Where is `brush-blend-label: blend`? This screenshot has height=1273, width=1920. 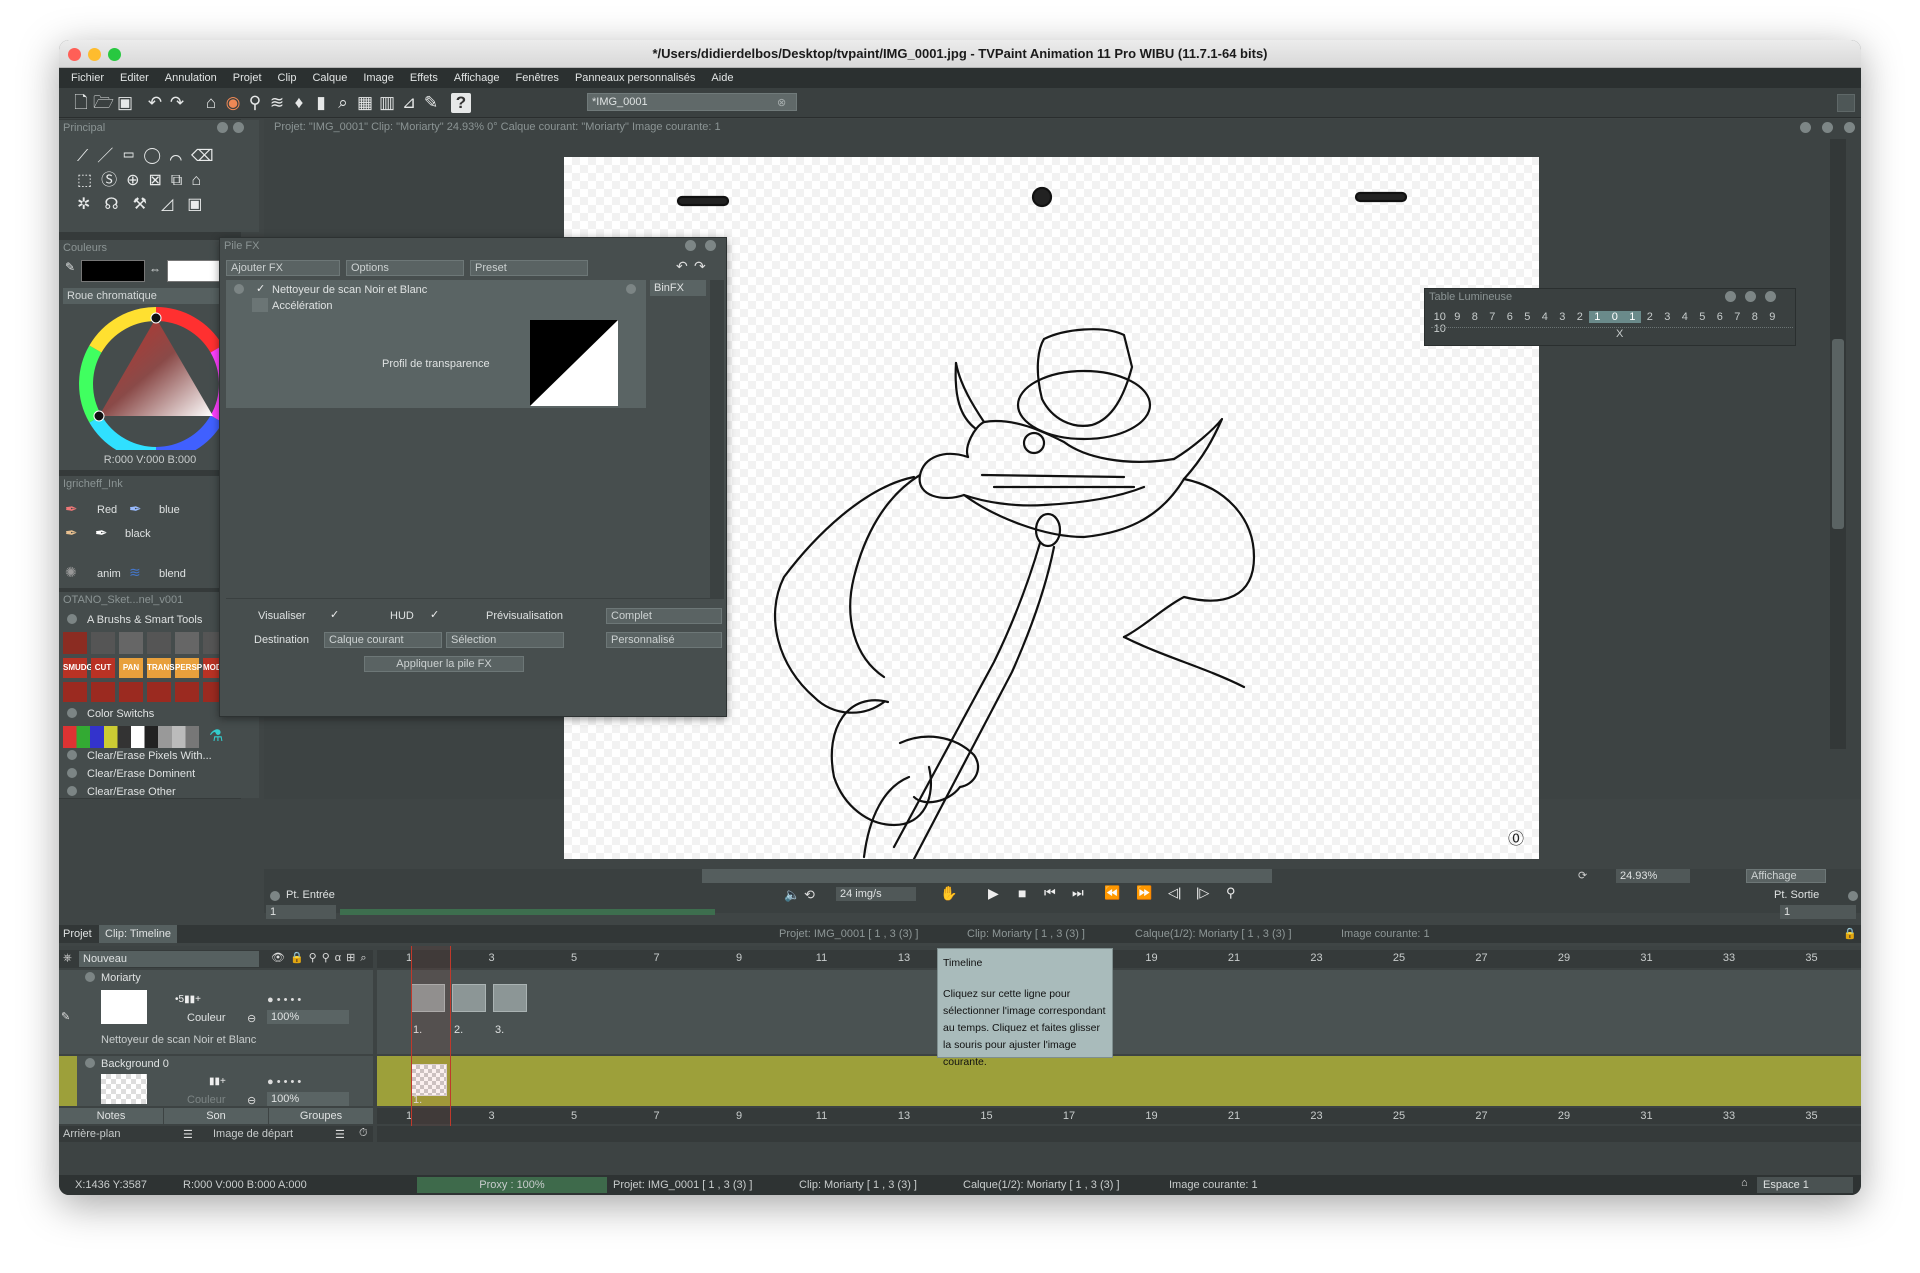 brush-blend-label: blend is located at coordinates (172, 574).